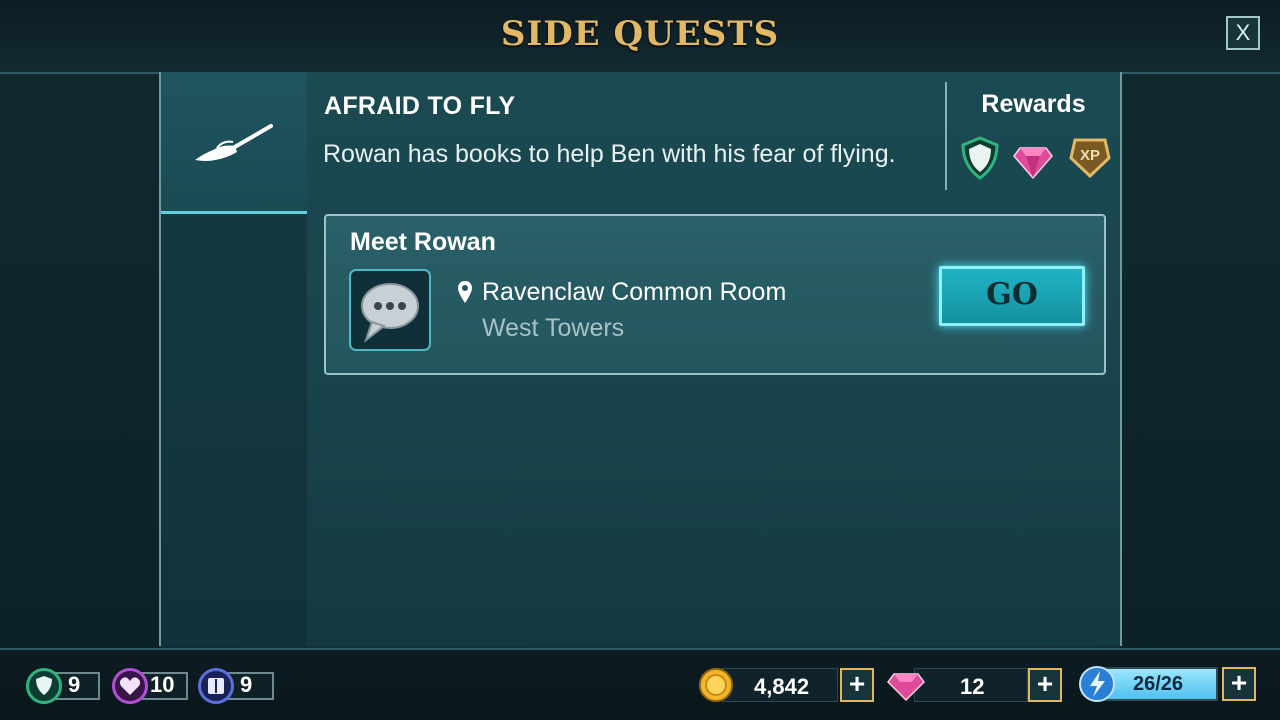  Describe the element at coordinates (44, 686) in the screenshot. I see `courage-shield-icon` at that location.